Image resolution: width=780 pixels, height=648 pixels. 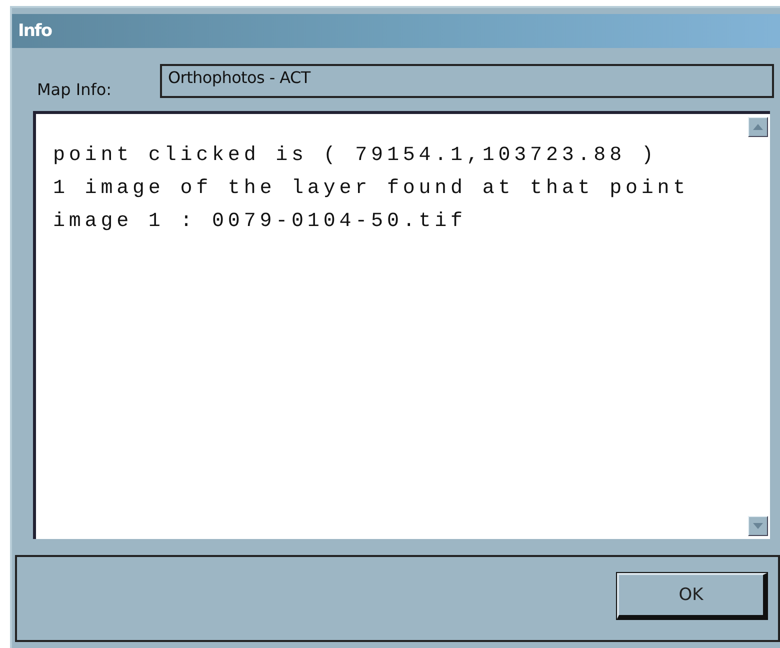 What do you see at coordinates (371, 189) in the screenshot?
I see `output-line: 1 image of the layer found at that point` at bounding box center [371, 189].